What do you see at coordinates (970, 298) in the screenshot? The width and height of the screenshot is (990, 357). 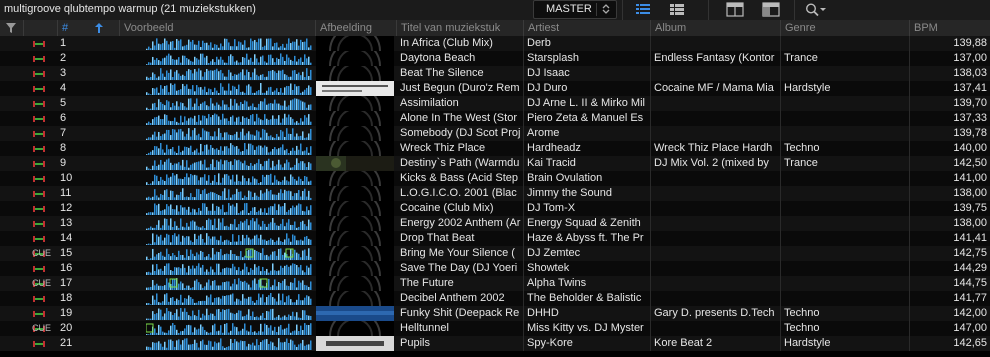 I see `track-bpm: 141,77` at bounding box center [970, 298].